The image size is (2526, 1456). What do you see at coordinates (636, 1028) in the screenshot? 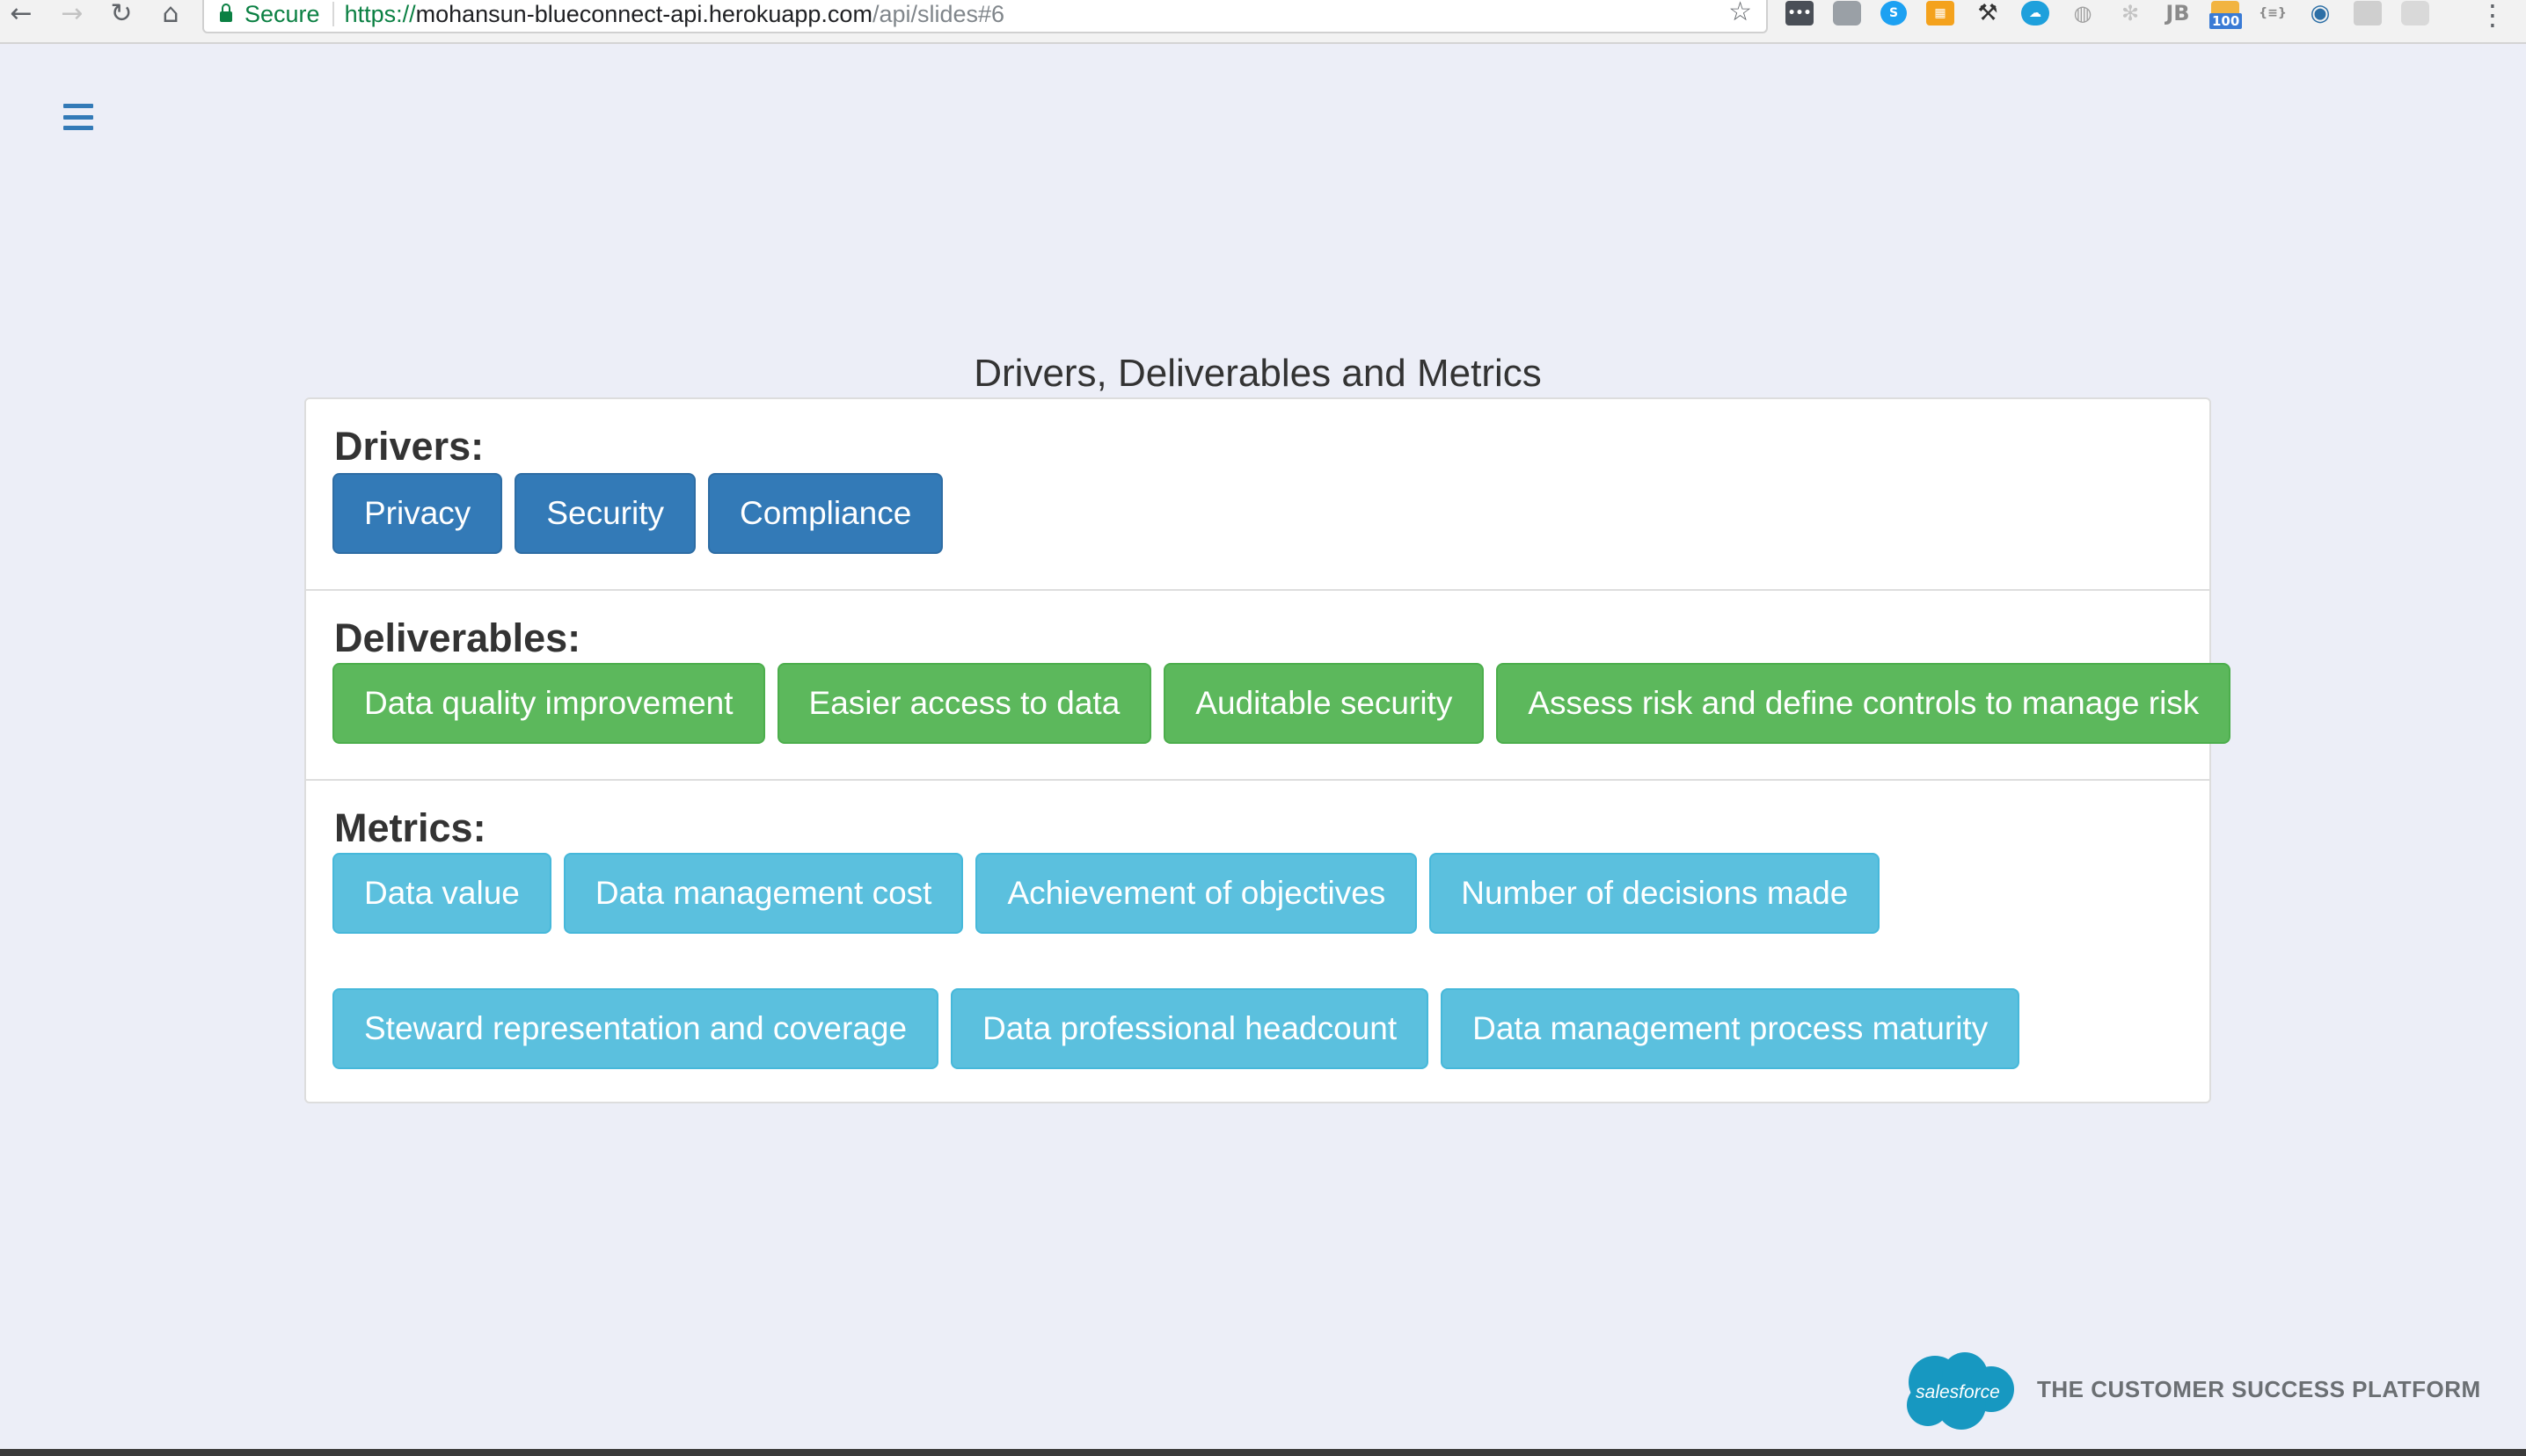
I see `metric-button-steward-representation: Steward representation and coverage` at bounding box center [636, 1028].